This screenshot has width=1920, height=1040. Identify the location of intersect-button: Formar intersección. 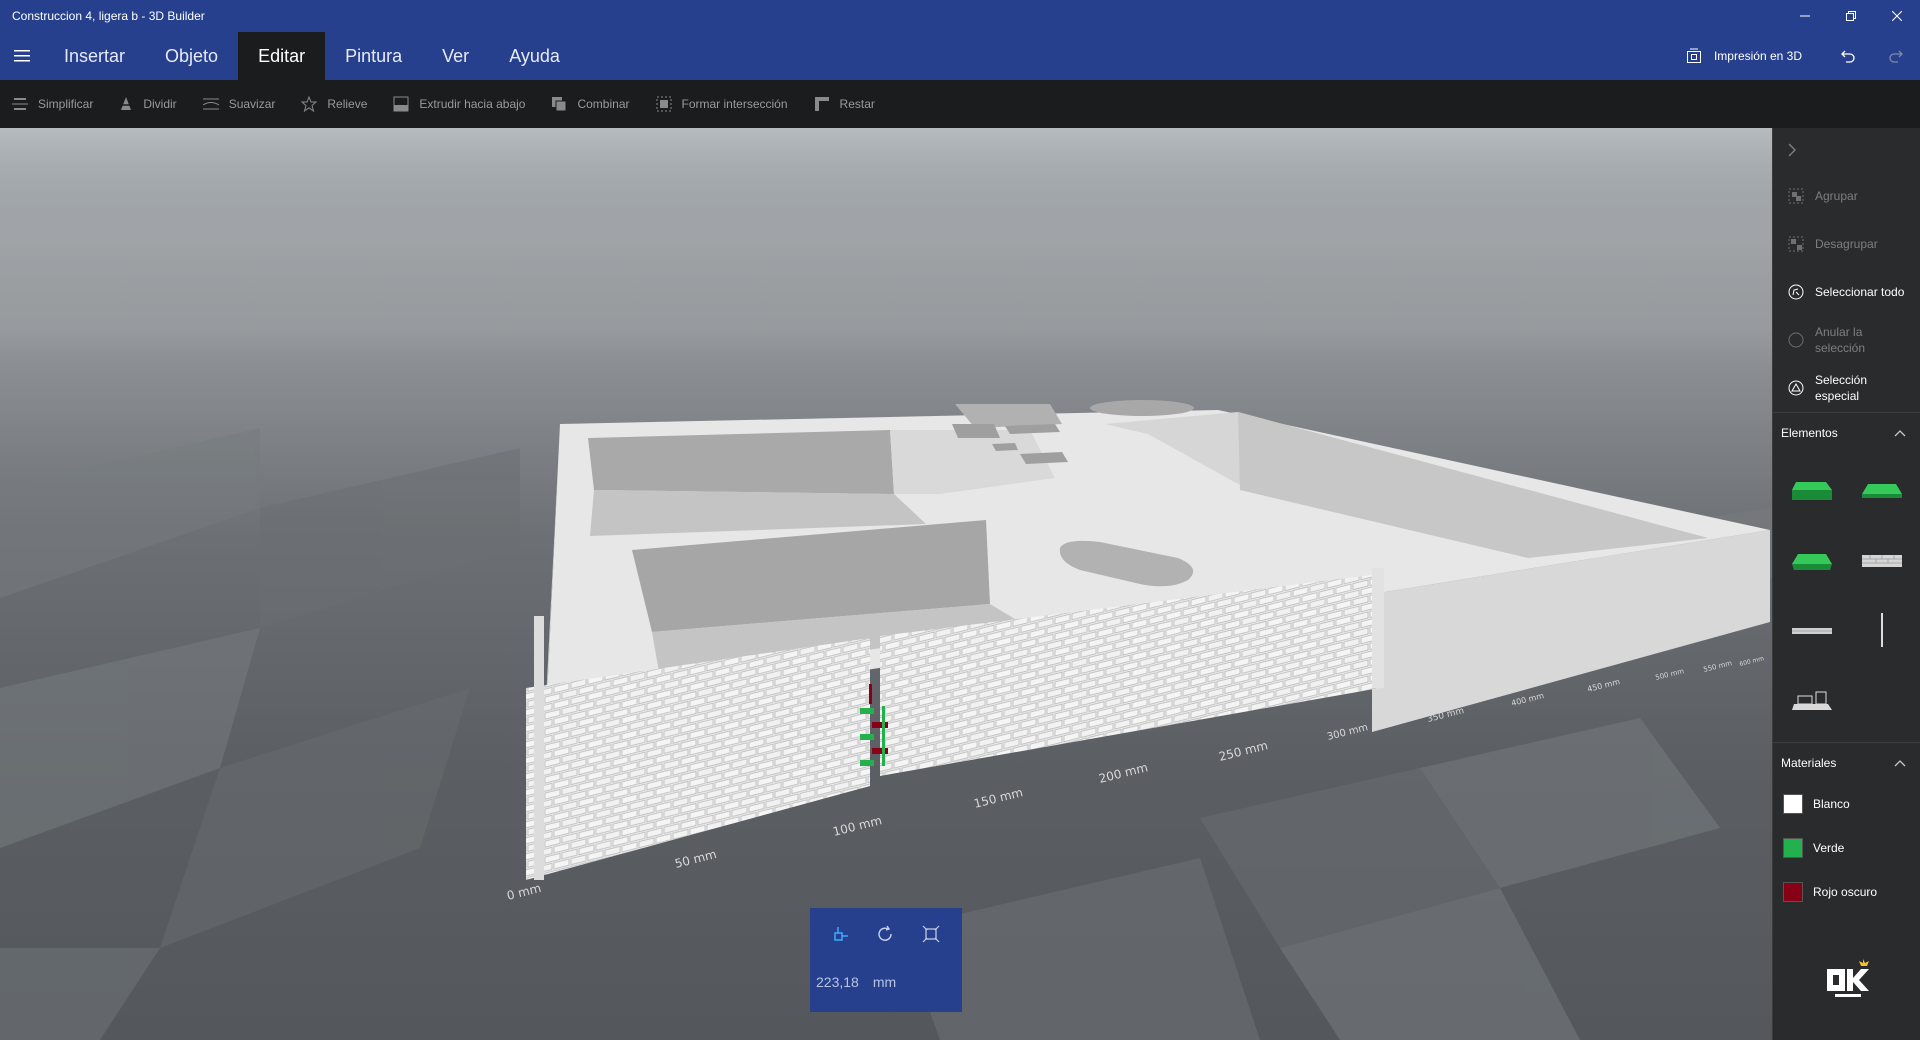
(722, 104).